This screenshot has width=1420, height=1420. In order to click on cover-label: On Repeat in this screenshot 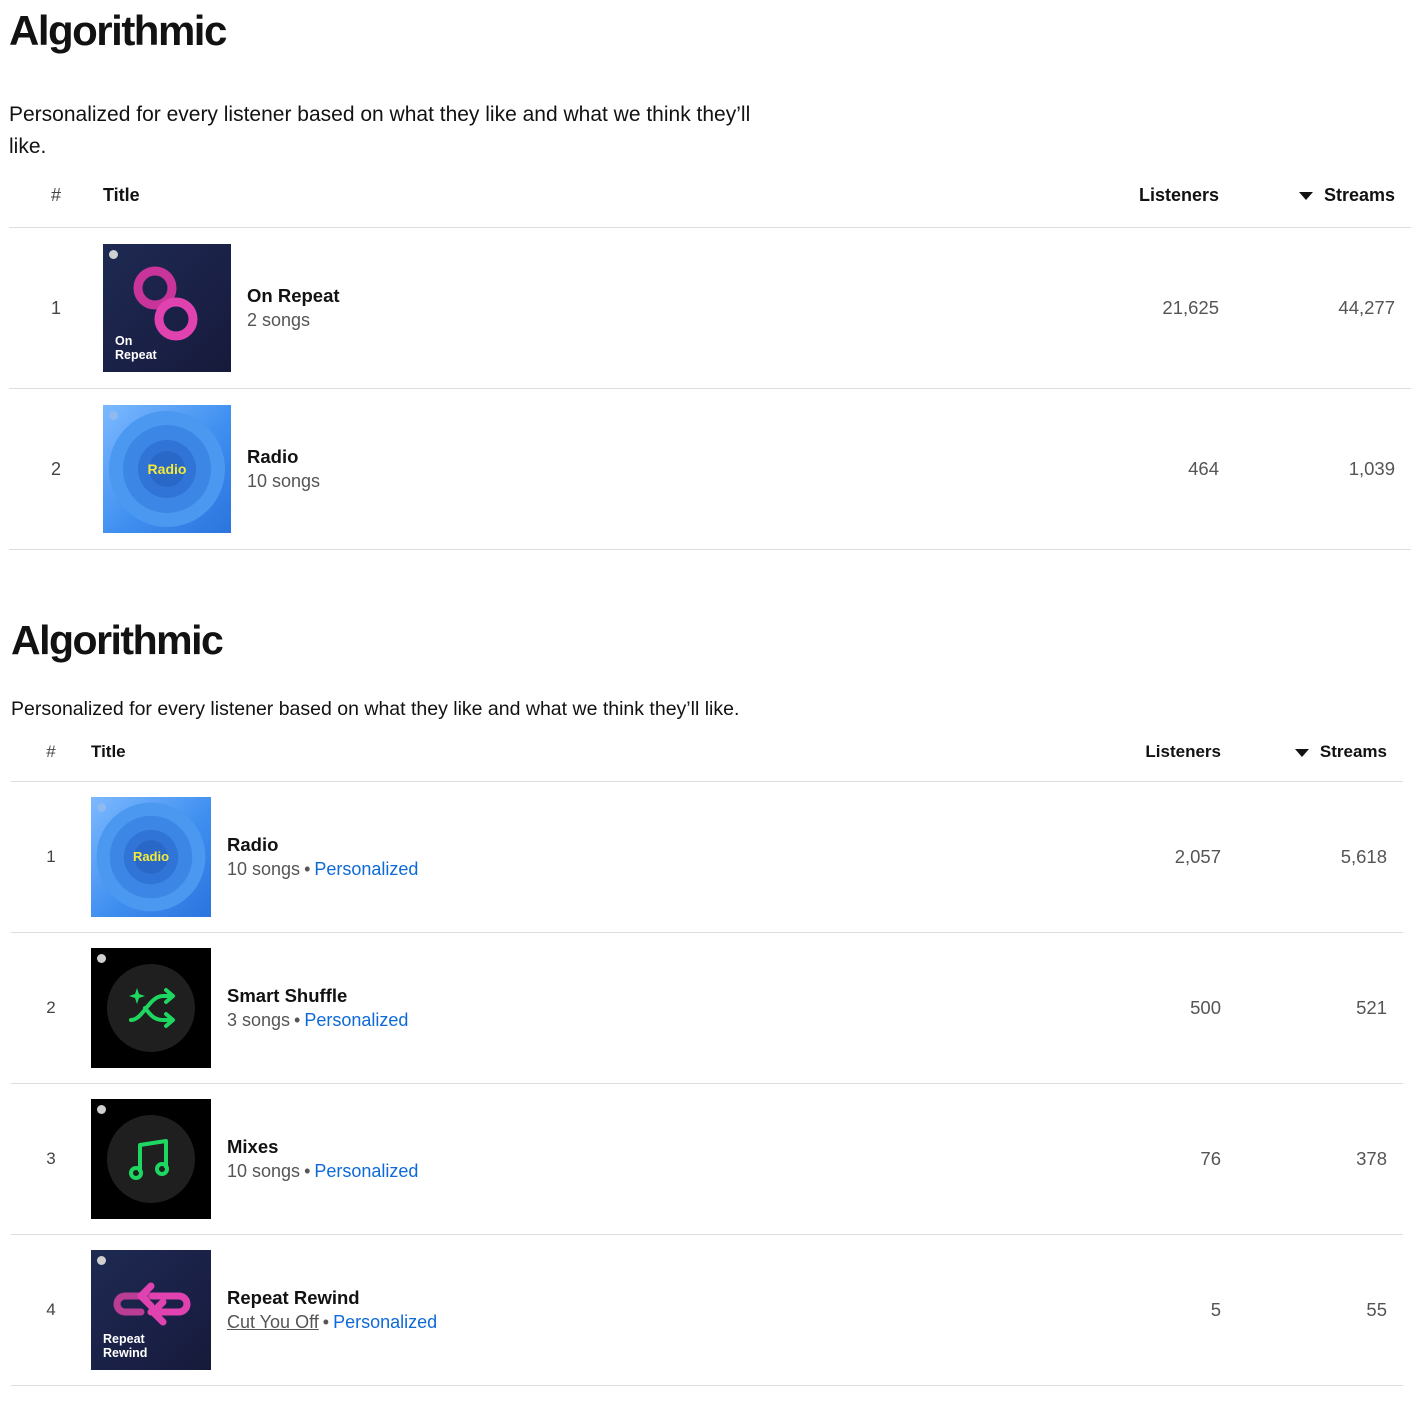, I will do `click(136, 348)`.